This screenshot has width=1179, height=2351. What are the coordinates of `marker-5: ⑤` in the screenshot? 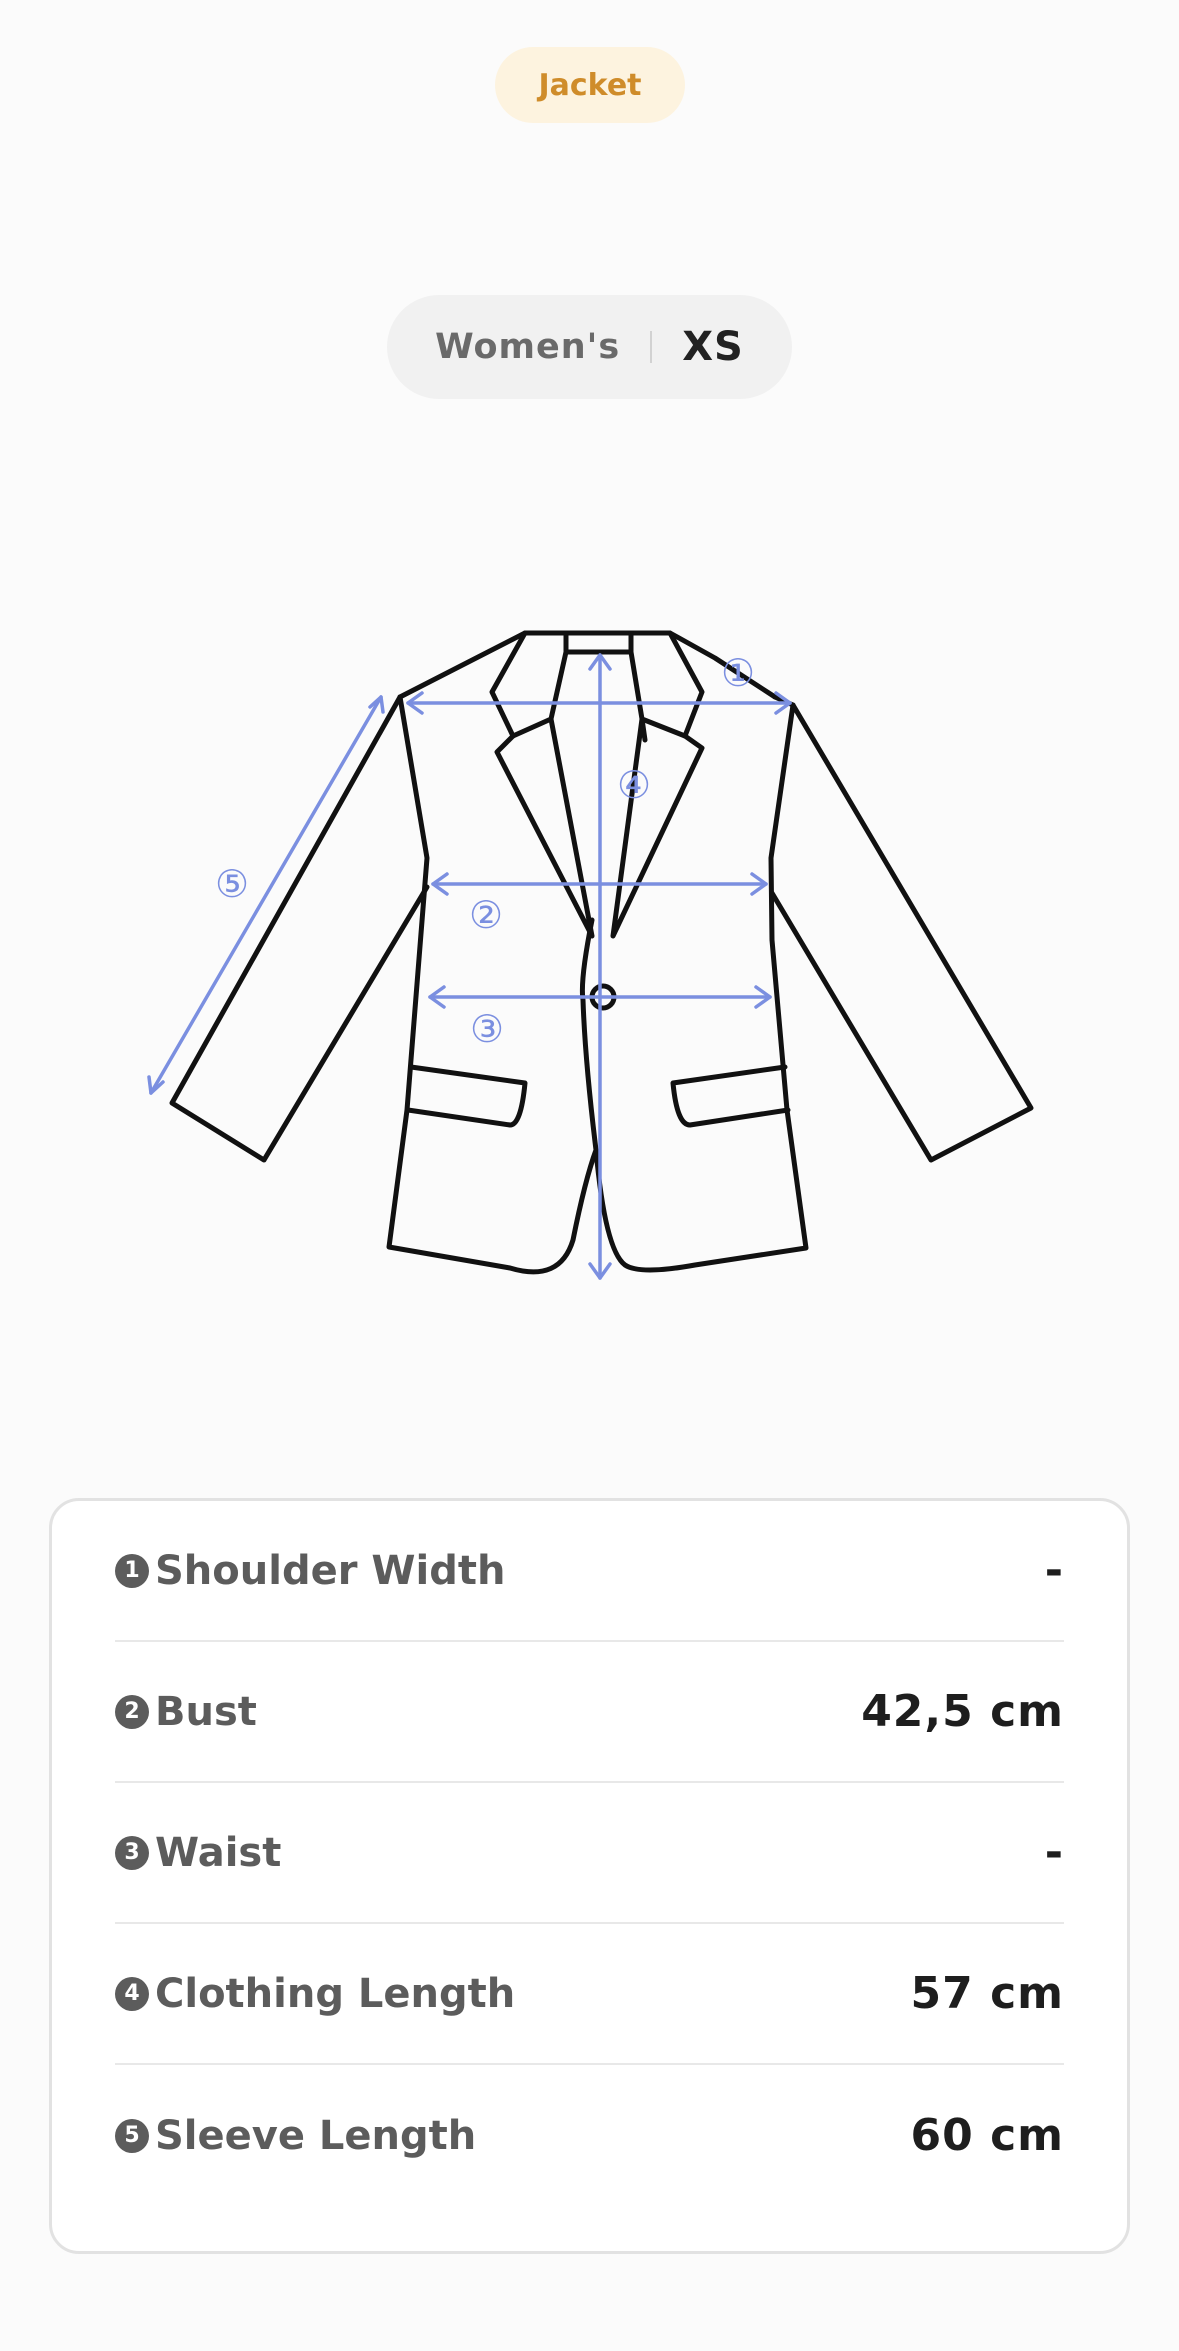 It's located at (232, 884).